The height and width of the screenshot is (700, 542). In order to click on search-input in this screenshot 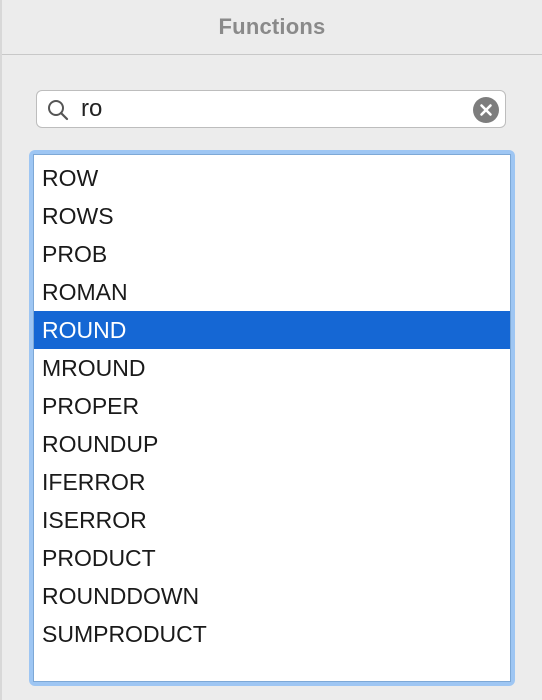, I will do `click(271, 109)`.